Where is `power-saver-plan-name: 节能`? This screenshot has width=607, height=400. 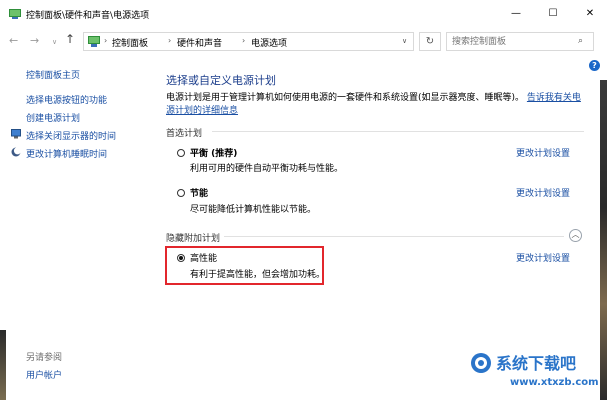
power-saver-plan-name: 节能 is located at coordinates (199, 192).